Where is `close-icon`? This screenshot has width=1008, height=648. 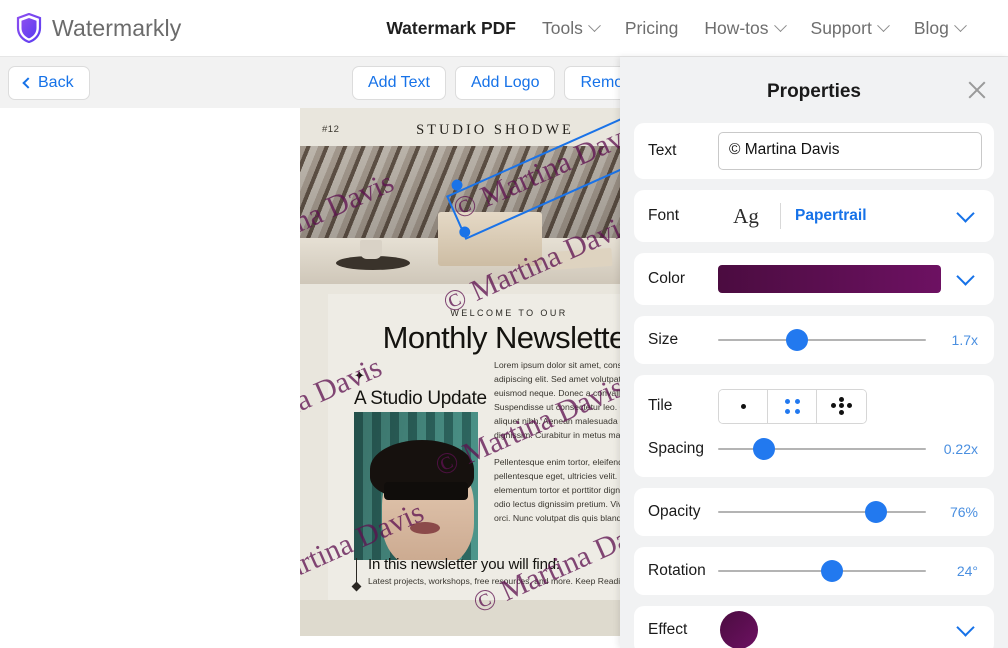 close-icon is located at coordinates (977, 90).